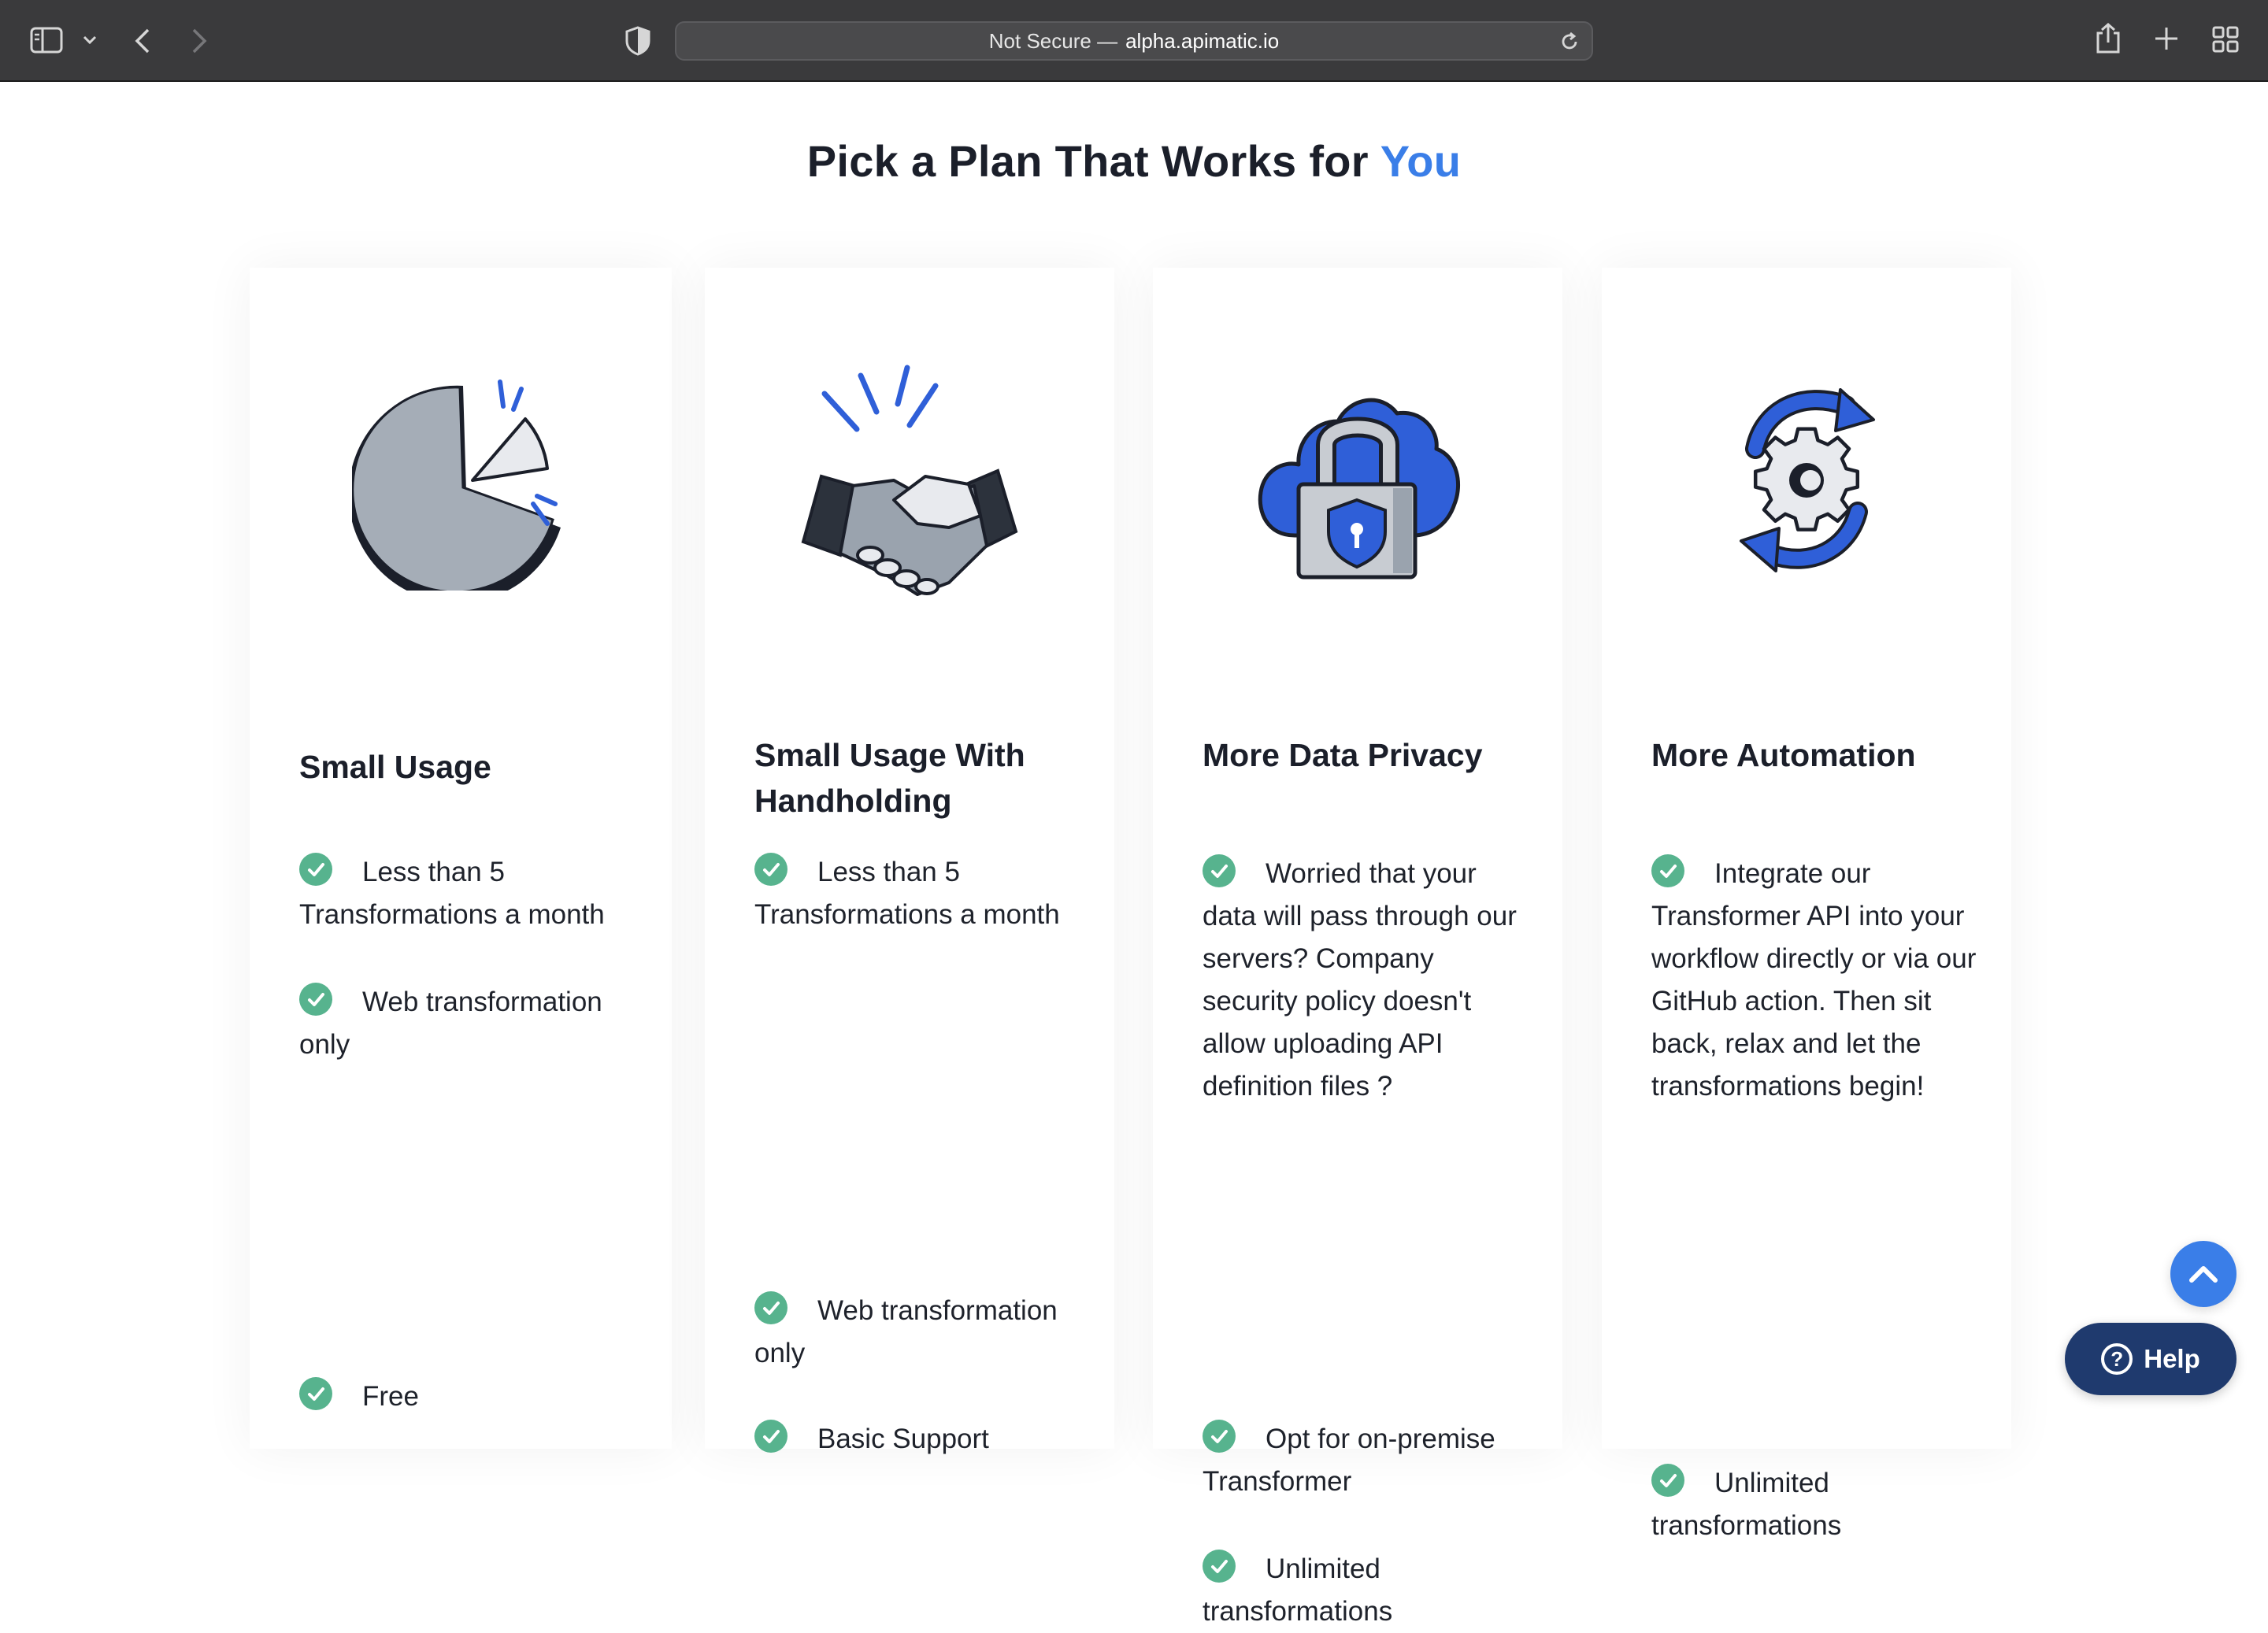 This screenshot has height=1633, width=2268. Describe the element at coordinates (889, 778) in the screenshot. I see `plan-heading: Small Usage With Handholding` at that location.